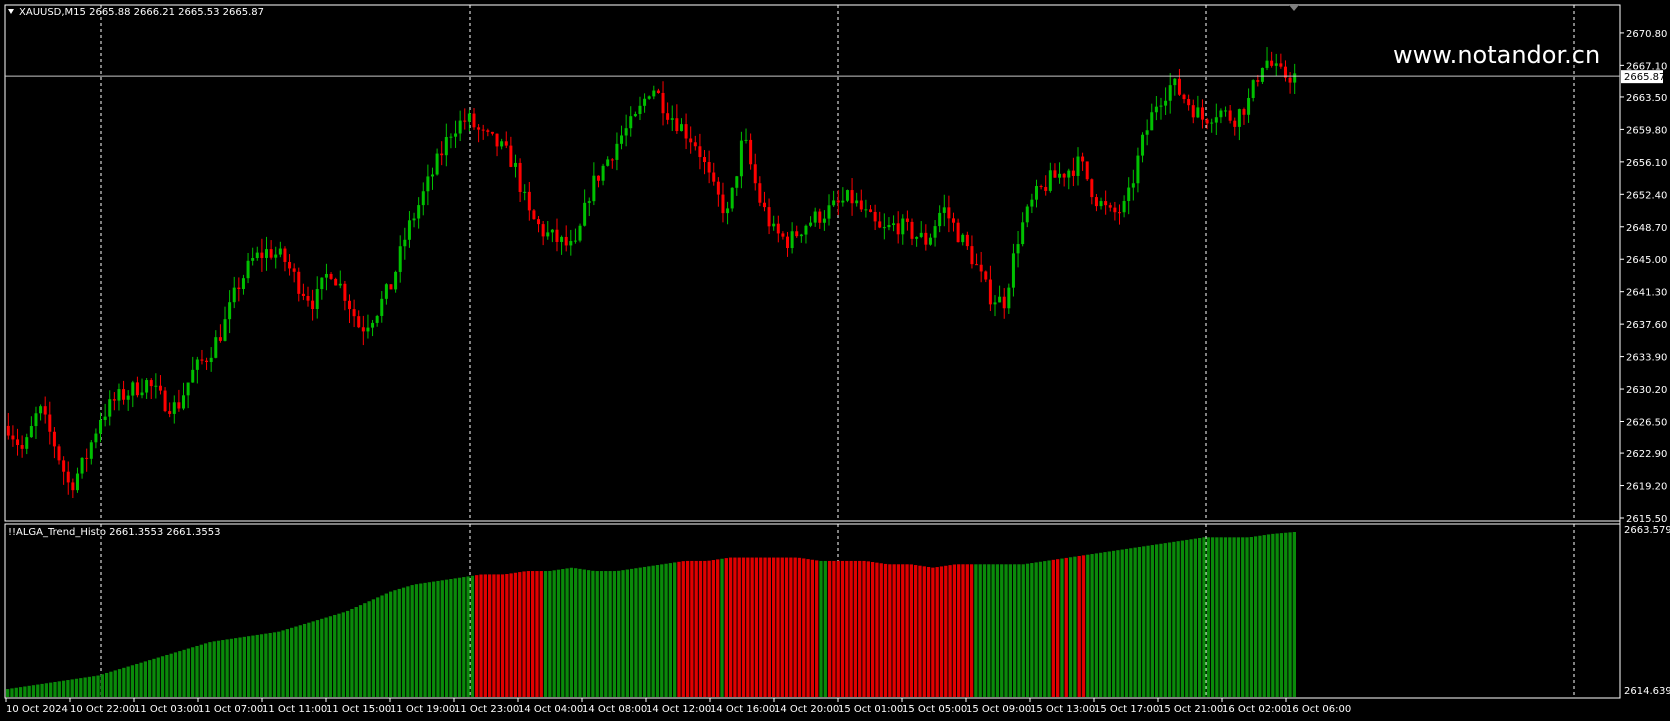 This screenshot has width=1670, height=721. Describe the element at coordinates (870, 709) in the screenshot. I see `time-tick-label: 15 Oct 01:00` at that location.